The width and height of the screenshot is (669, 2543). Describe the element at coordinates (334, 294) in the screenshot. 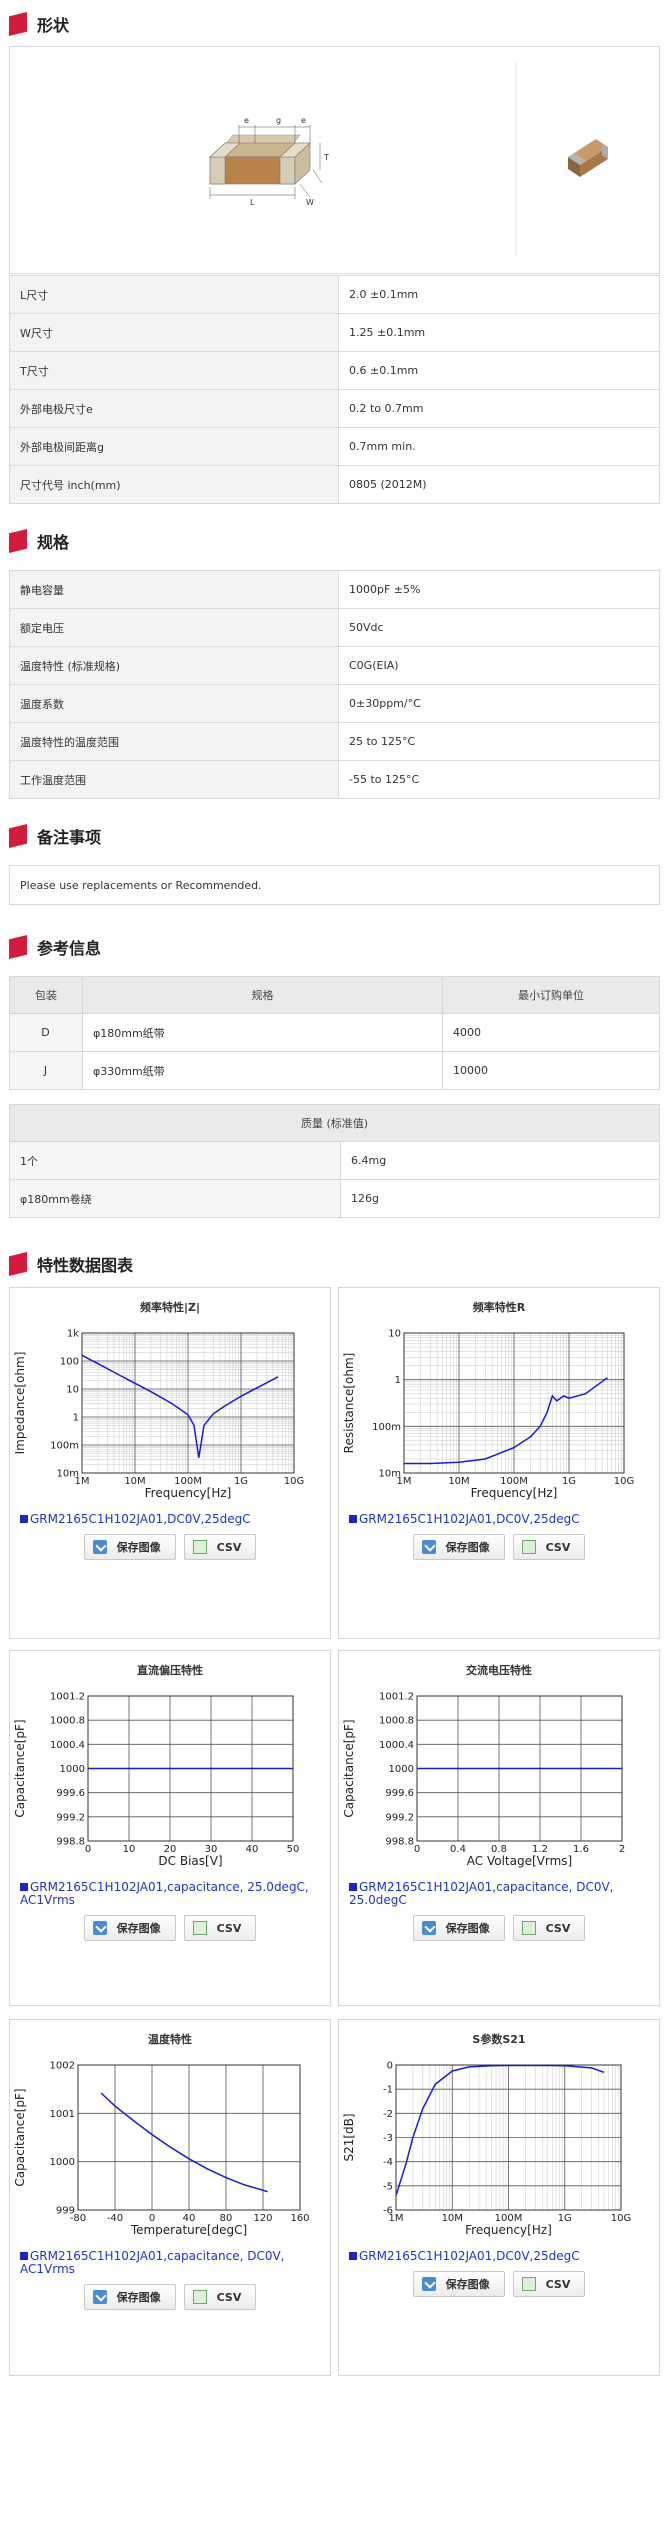

I see `shape-row: L尺寸 2.0 ±0.1mm` at that location.